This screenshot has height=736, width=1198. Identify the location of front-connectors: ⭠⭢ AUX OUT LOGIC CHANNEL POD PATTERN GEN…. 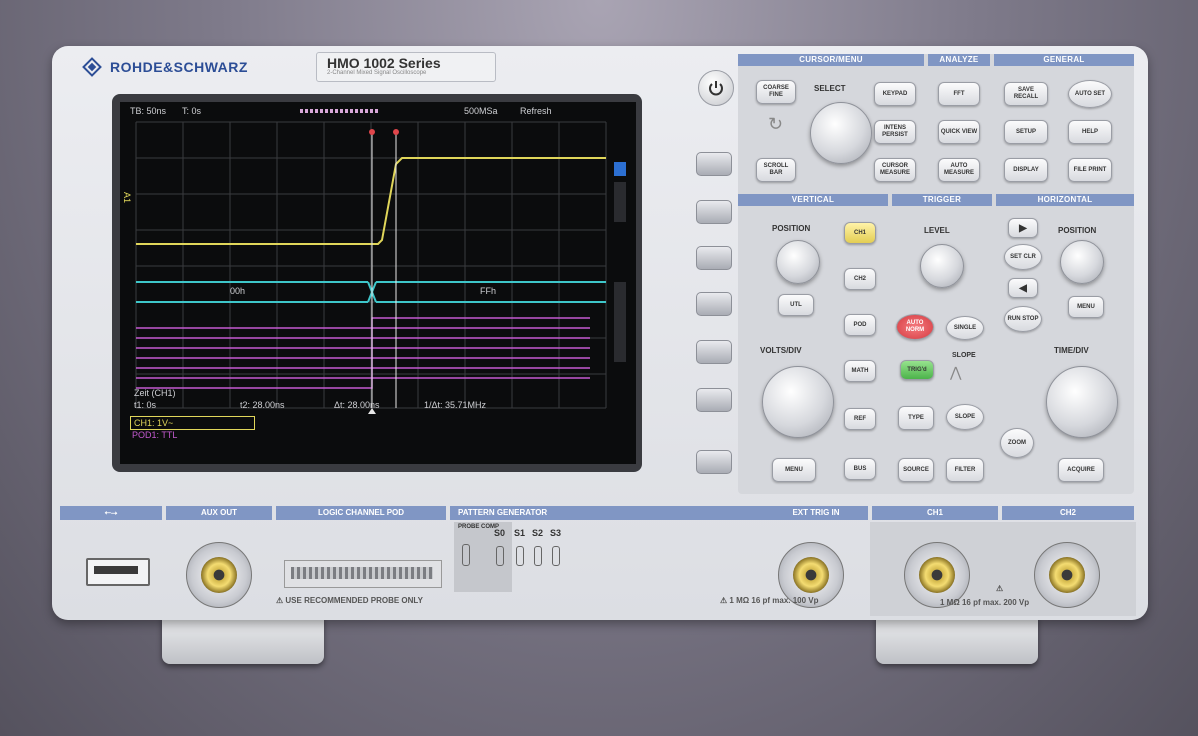
(600, 562).